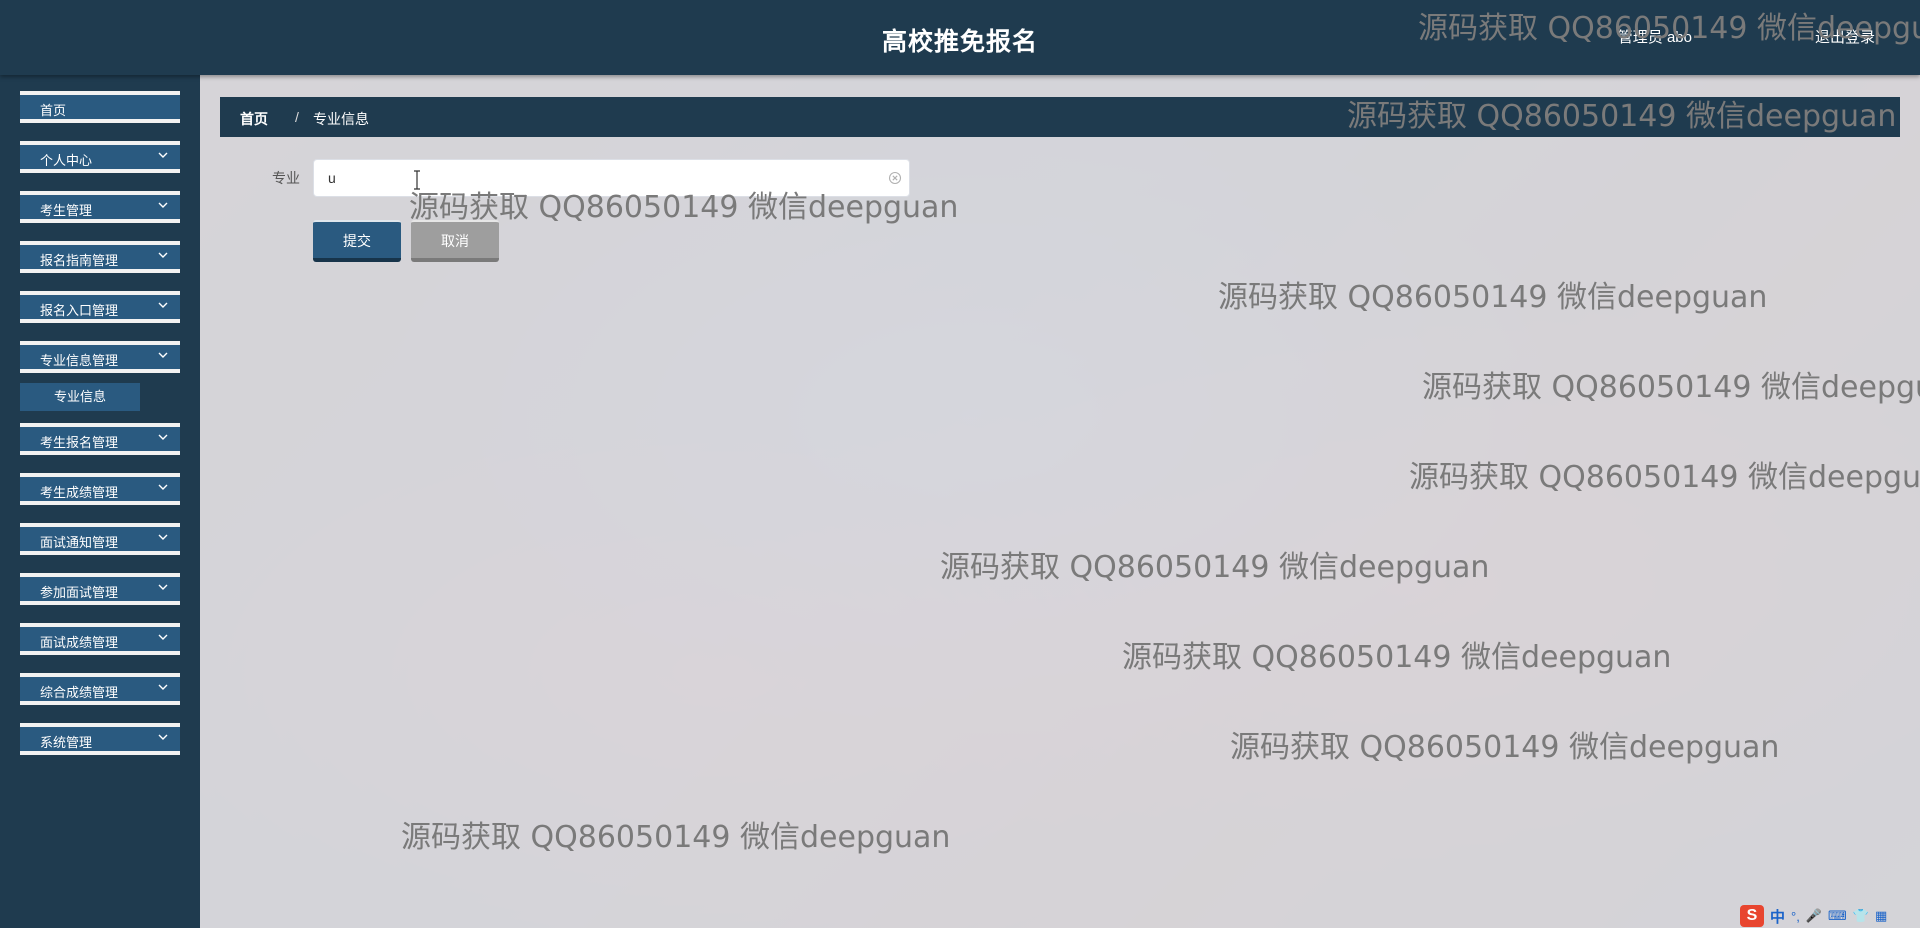 The image size is (1920, 928). I want to click on sidebar-item-label: 综合成绩管理, so click(79, 692).